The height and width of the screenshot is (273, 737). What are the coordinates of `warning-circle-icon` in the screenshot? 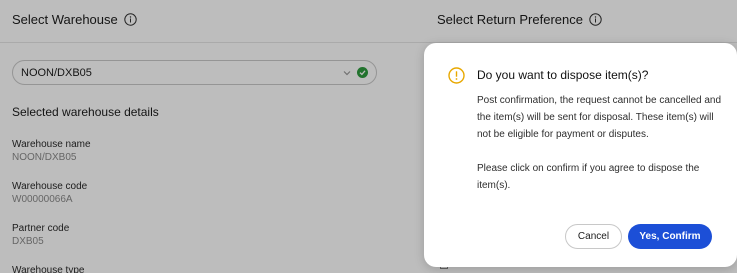 It's located at (456, 75).